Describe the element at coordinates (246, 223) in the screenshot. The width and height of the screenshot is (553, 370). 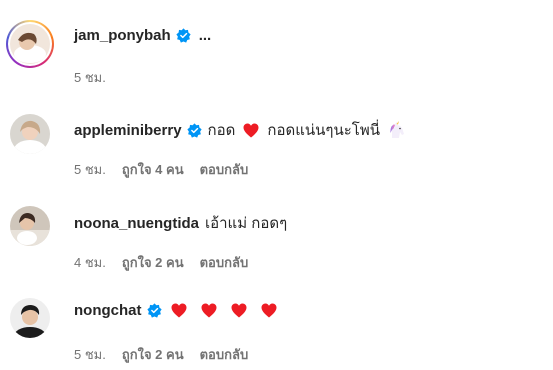
I see `comment-text: เอ้าแม่ กอดๆ` at that location.